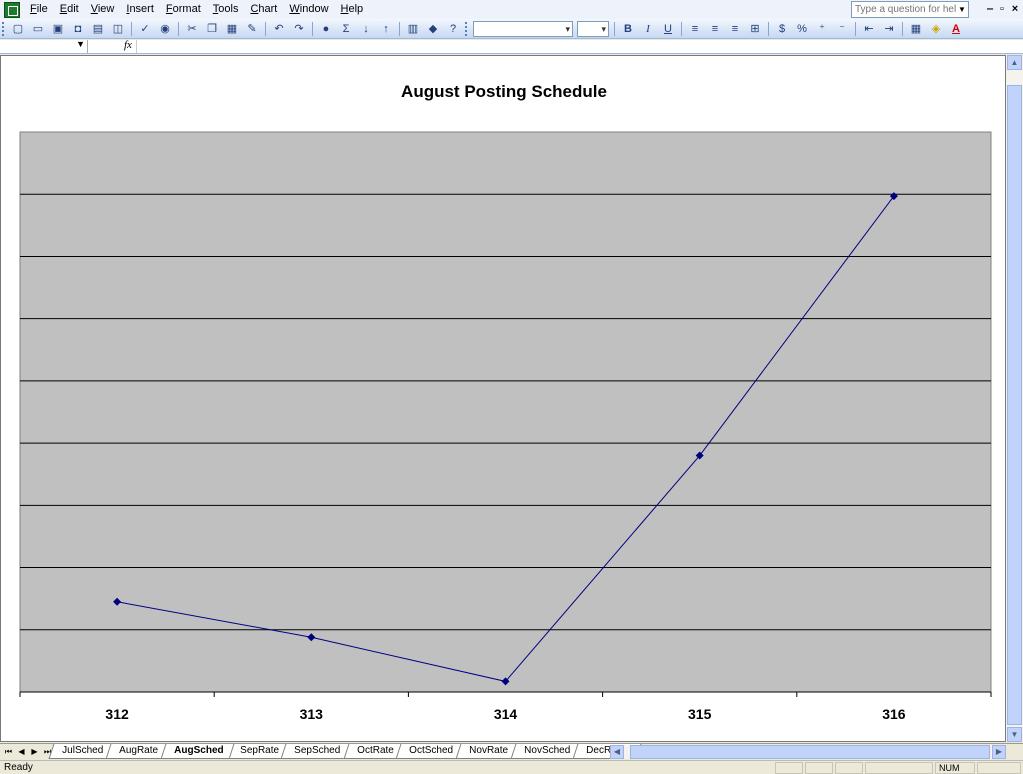  Describe the element at coordinates (956, 29) in the screenshot. I see `font-color-button: A` at that location.